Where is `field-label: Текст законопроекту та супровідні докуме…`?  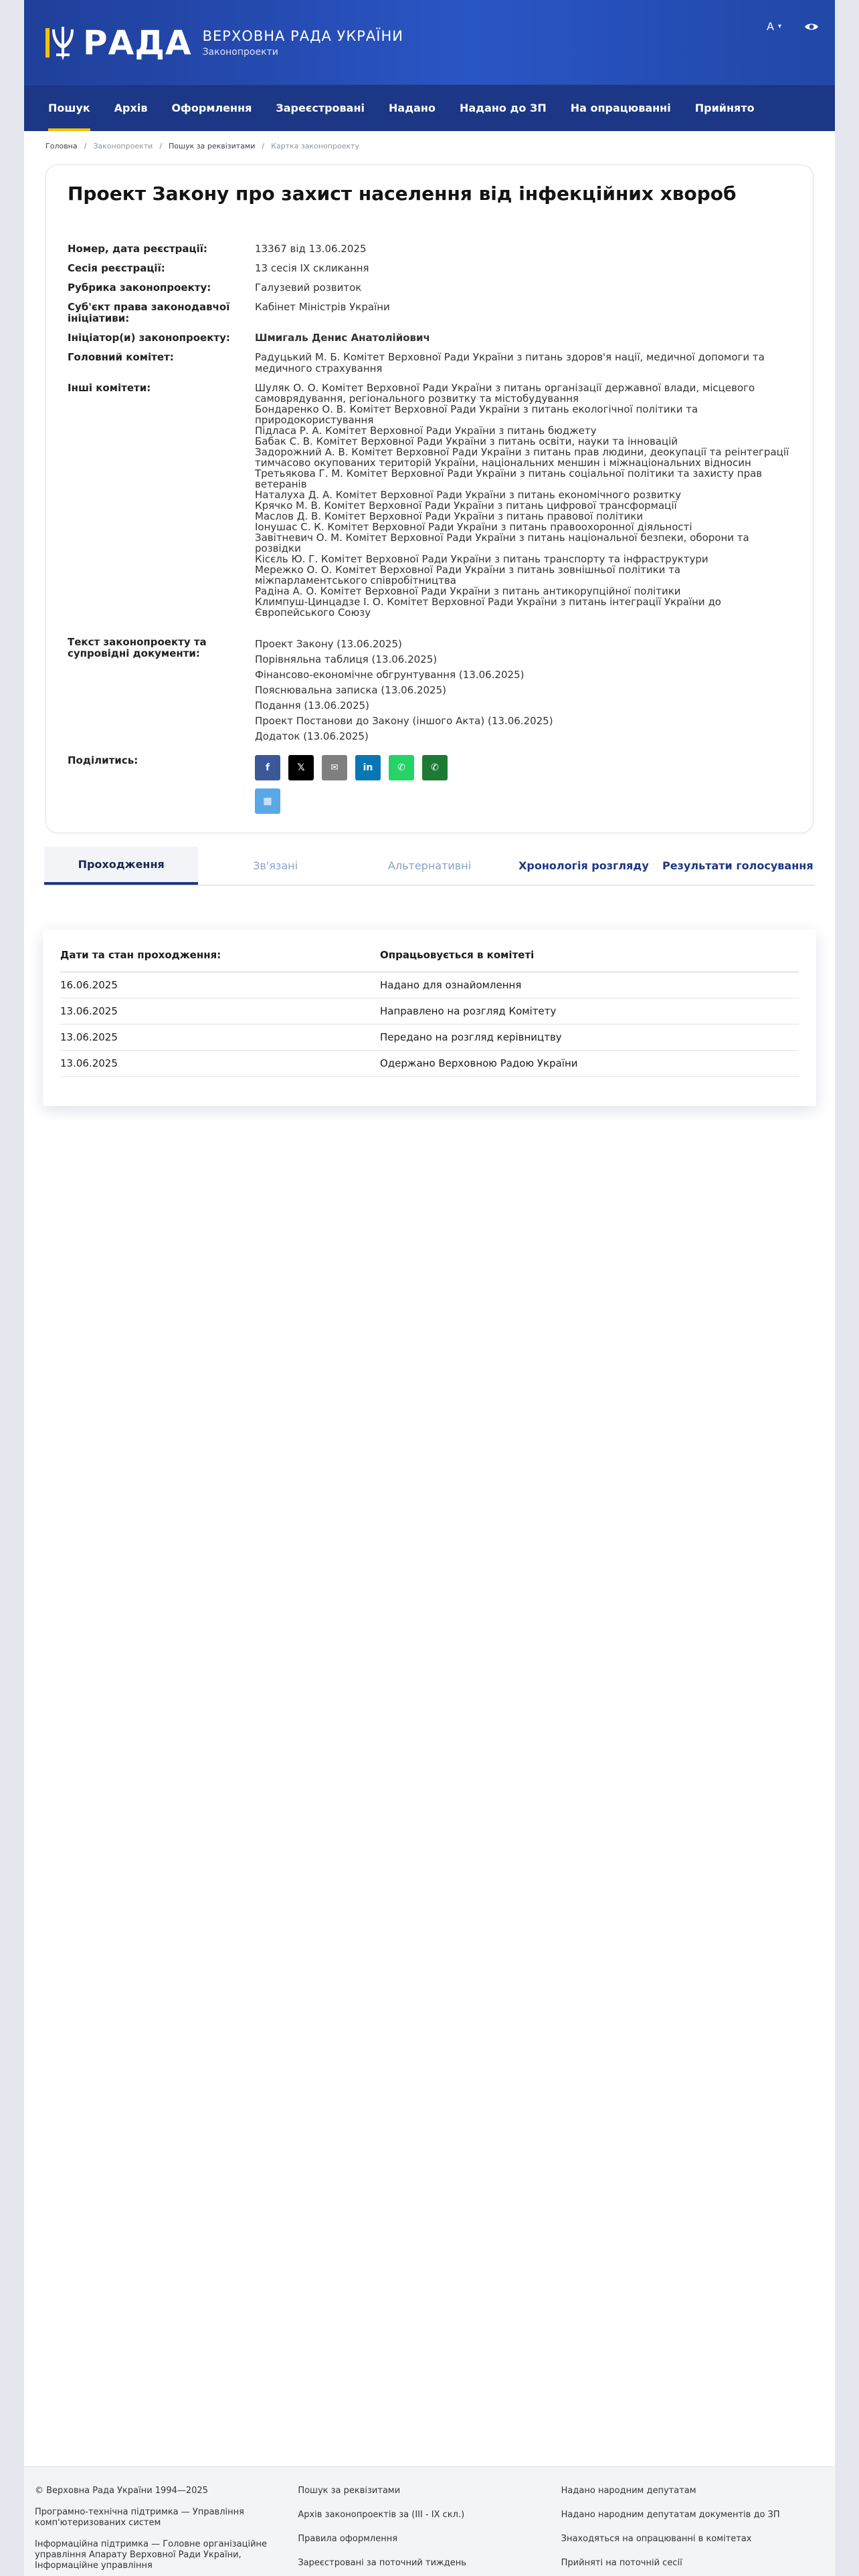
field-label: Текст законопроекту та супровідні докуме… is located at coordinates (137, 647).